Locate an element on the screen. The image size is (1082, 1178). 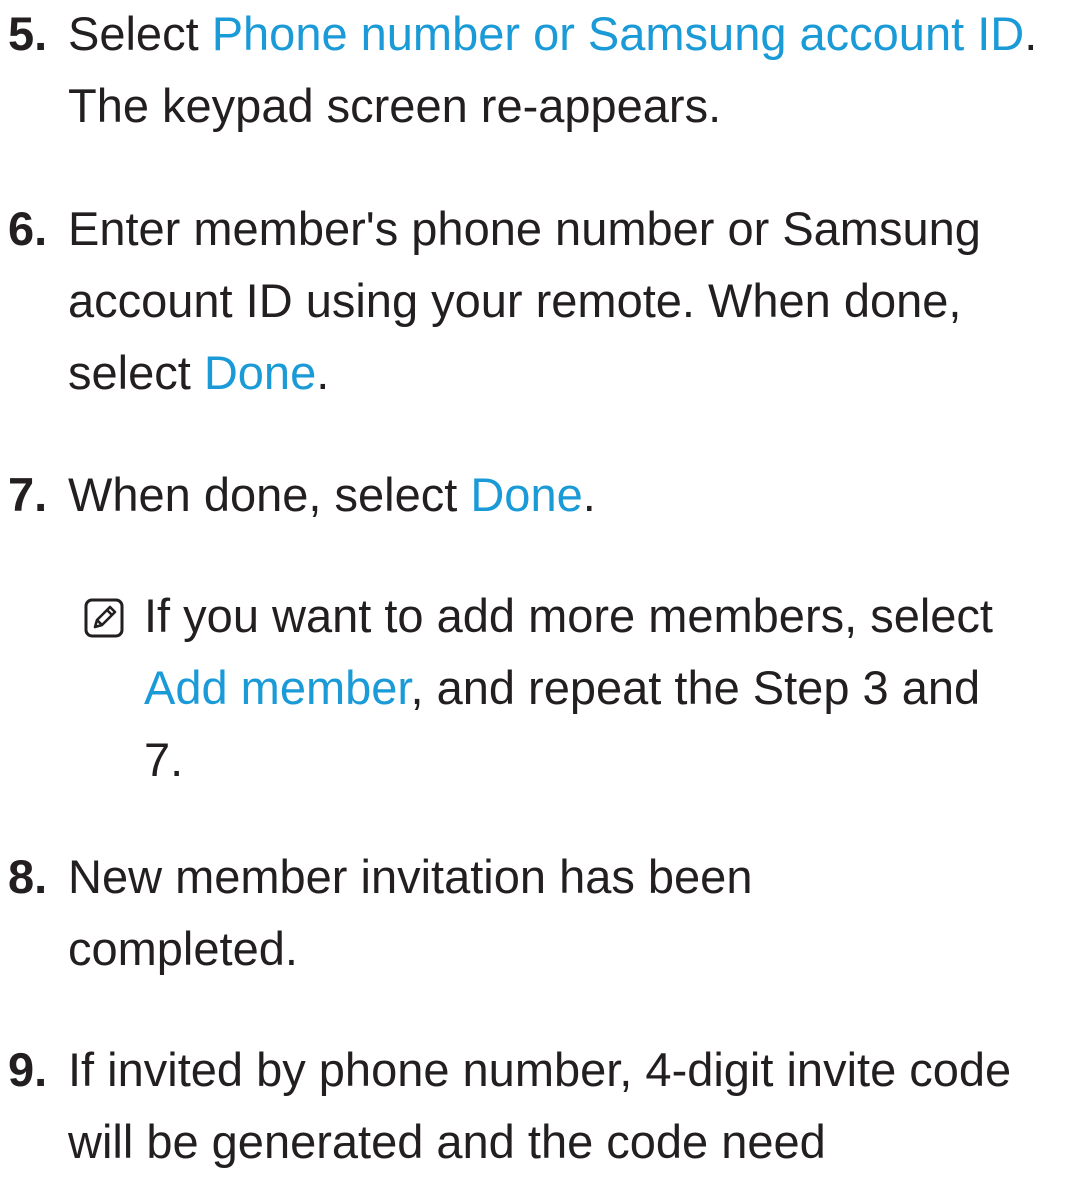
menu-option-phone-or-account-id: Phone number or Samsung account ID is located at coordinates (618, 33).